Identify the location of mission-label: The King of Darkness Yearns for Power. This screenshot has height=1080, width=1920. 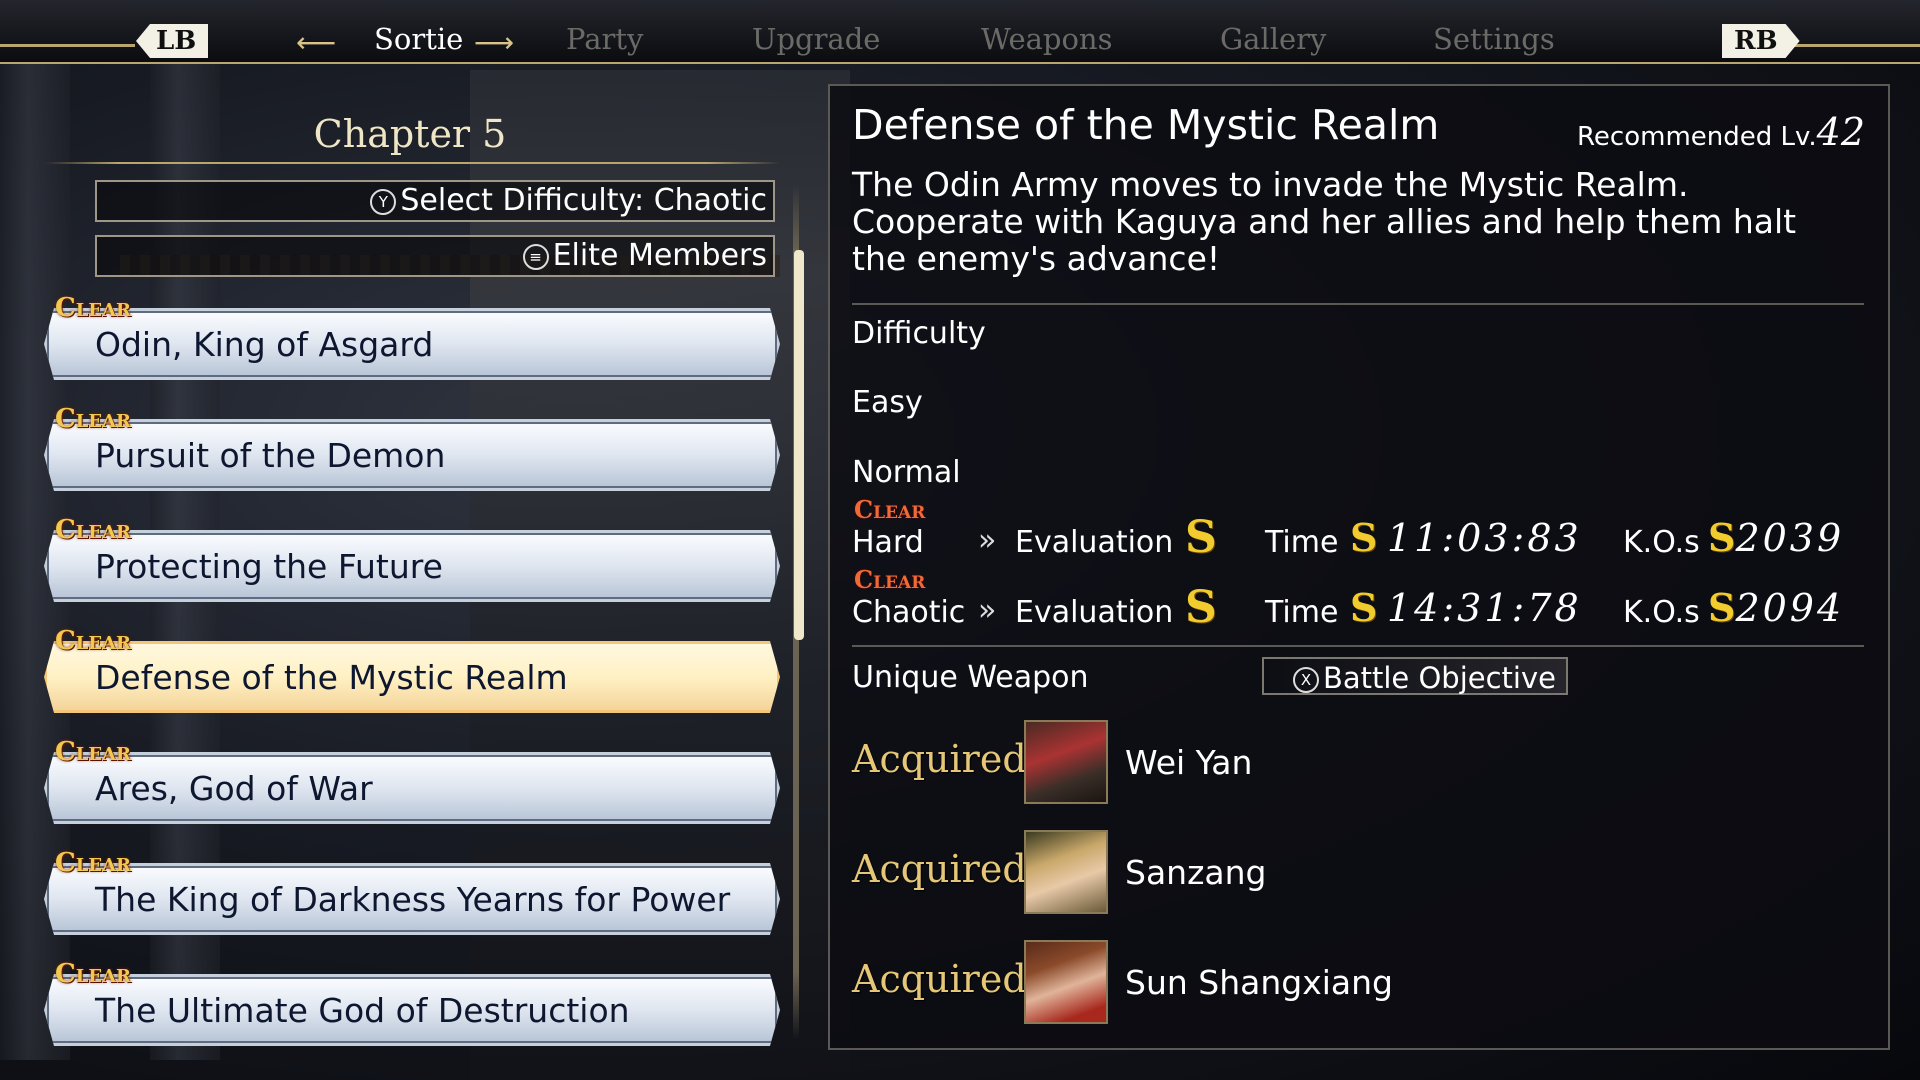
(413, 899).